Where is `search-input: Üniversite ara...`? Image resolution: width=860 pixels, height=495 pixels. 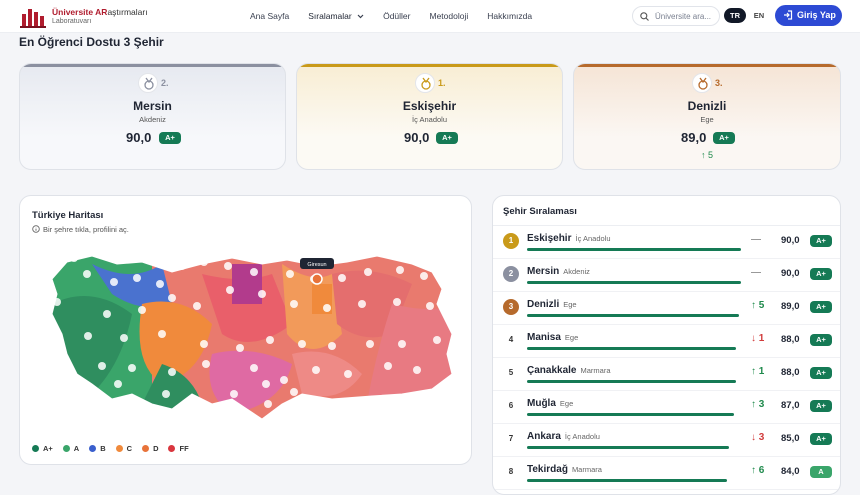
search-input: Üniversite ara... is located at coordinates (676, 16).